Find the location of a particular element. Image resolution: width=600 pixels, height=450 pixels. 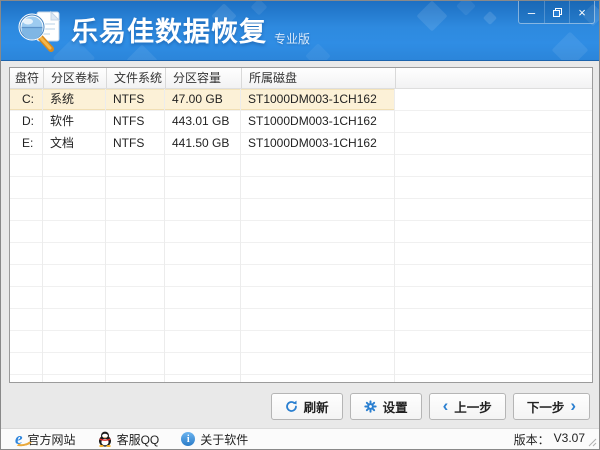

gear-icon is located at coordinates (370, 406).